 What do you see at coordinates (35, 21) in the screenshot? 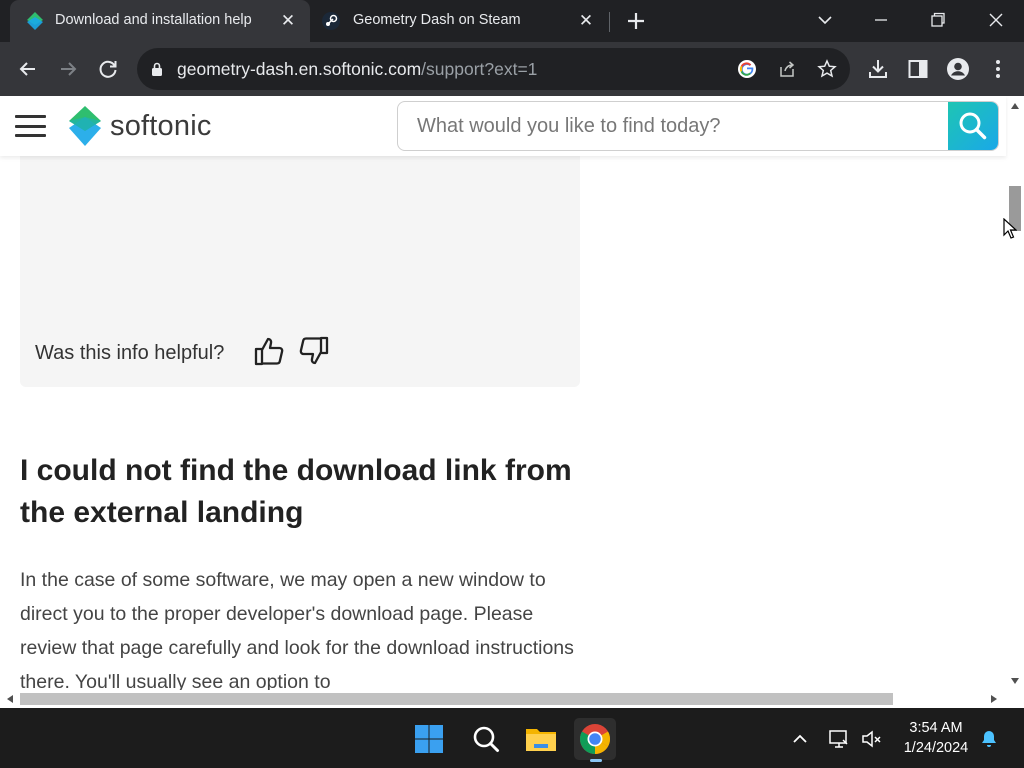
I see `softonic-favicon-icon` at bounding box center [35, 21].